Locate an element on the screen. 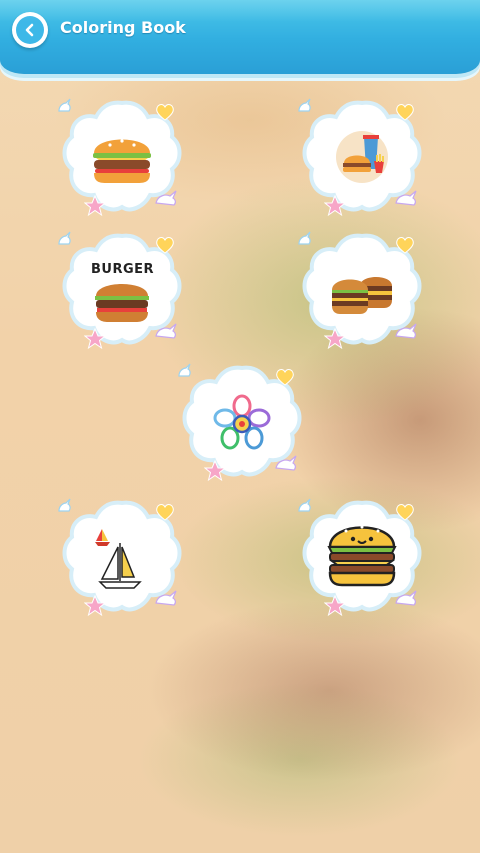  burger-lettering-picture is located at coordinates (122, 303).